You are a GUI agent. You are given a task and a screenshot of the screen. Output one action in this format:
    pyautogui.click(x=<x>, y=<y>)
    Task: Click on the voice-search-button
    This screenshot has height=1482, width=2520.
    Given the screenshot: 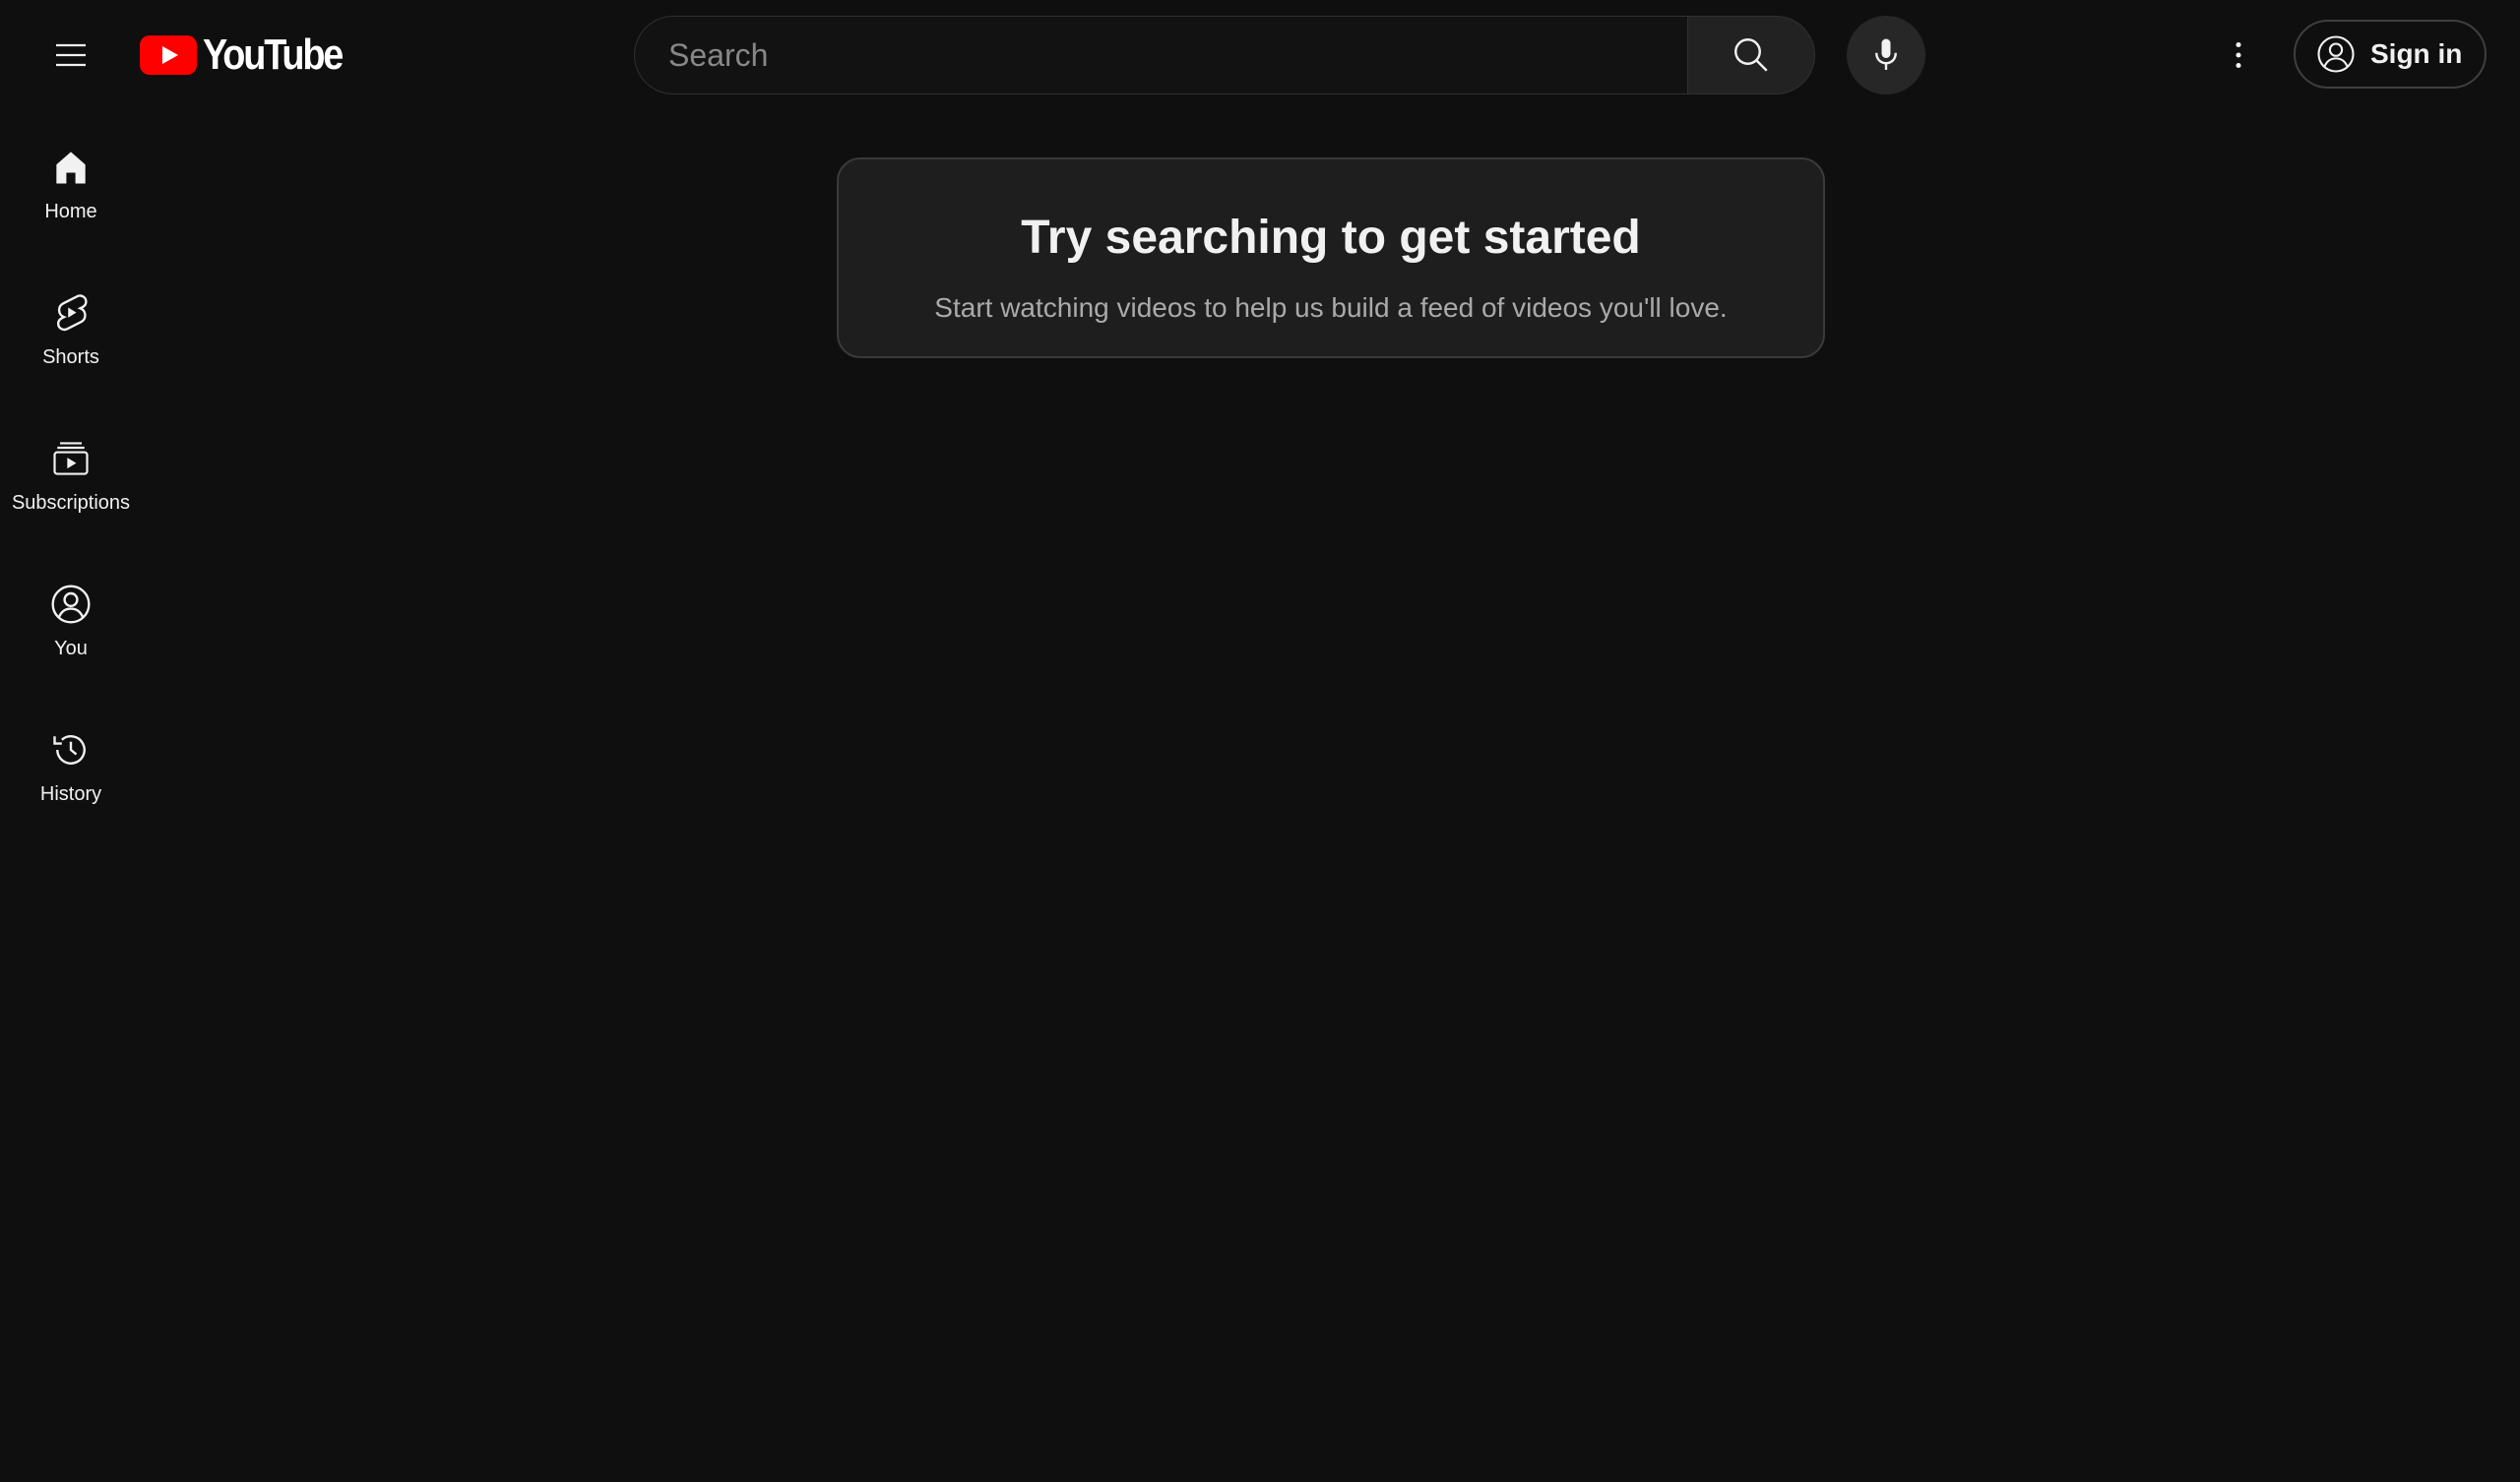 What is the action you would take?
    pyautogui.click(x=1886, y=55)
    